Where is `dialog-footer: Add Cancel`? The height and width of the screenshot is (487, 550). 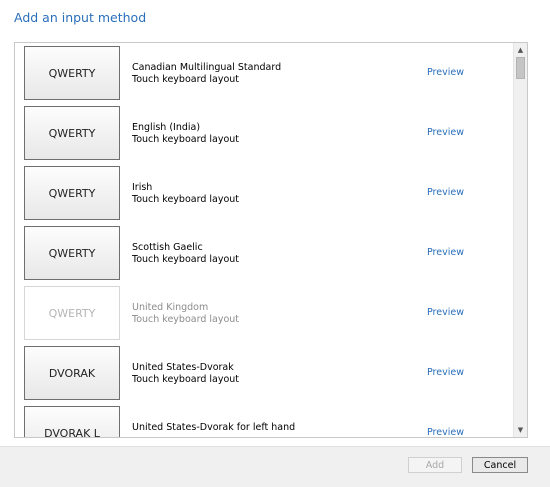
dialog-footer: Add Cancel is located at coordinates (275, 466).